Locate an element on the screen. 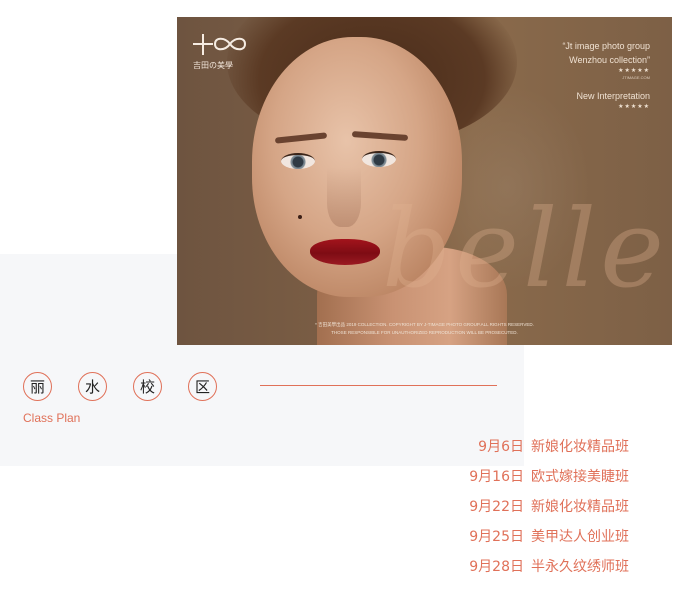 This screenshot has width=673, height=595. photo-nose is located at coordinates (344, 197).